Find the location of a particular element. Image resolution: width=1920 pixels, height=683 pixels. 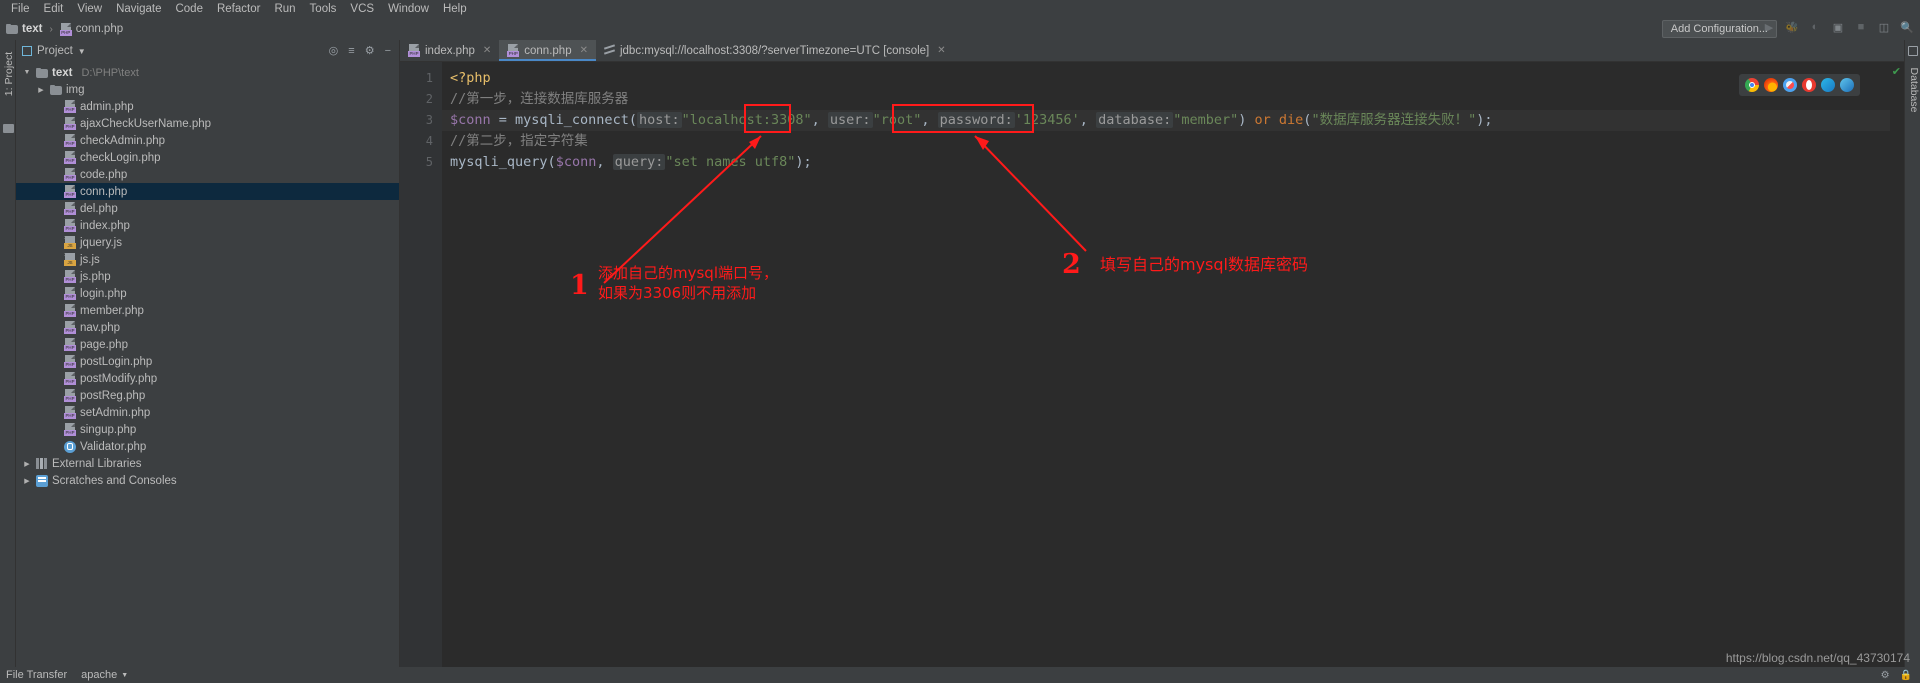

tree-node-label: login.php is located at coordinates (103, 293).